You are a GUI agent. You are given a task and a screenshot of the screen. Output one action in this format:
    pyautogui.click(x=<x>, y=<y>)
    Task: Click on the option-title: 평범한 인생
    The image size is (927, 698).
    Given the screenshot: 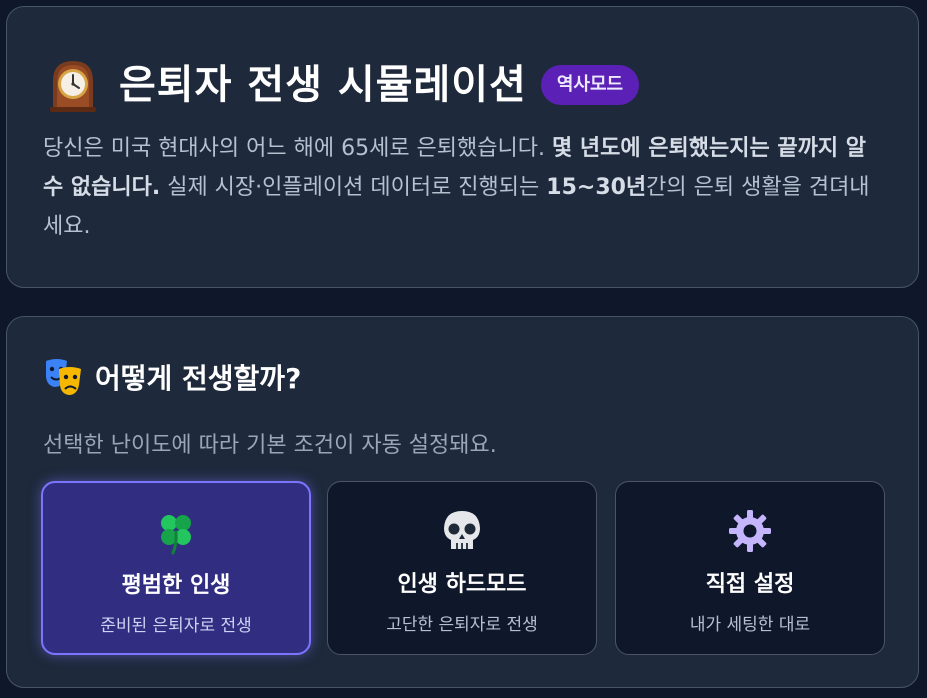 What is the action you would take?
    pyautogui.click(x=176, y=585)
    